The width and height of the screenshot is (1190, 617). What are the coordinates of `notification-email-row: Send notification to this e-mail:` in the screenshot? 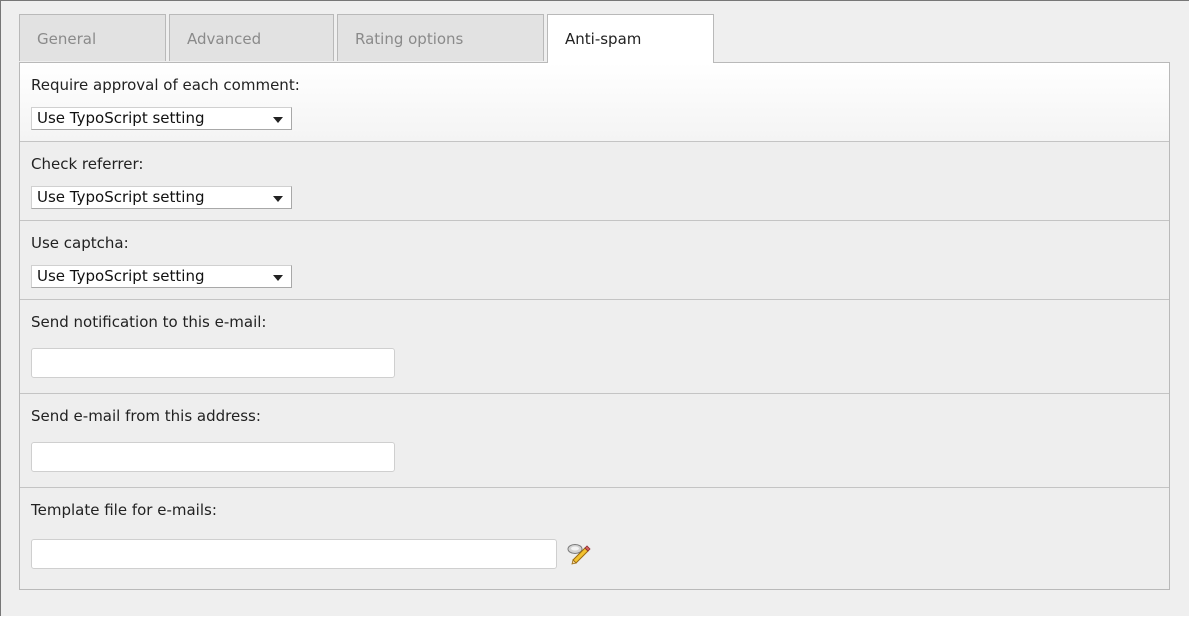 It's located at (594, 347).